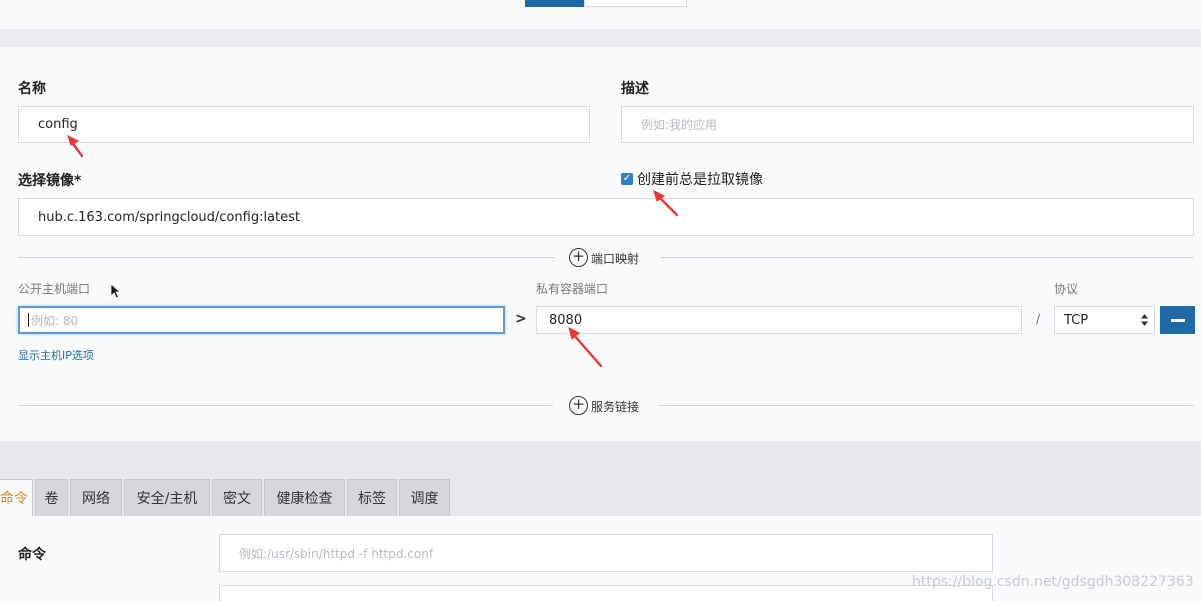 The image size is (1201, 601). Describe the element at coordinates (666, 203) in the screenshot. I see `arrow-to-always-pull` at that location.